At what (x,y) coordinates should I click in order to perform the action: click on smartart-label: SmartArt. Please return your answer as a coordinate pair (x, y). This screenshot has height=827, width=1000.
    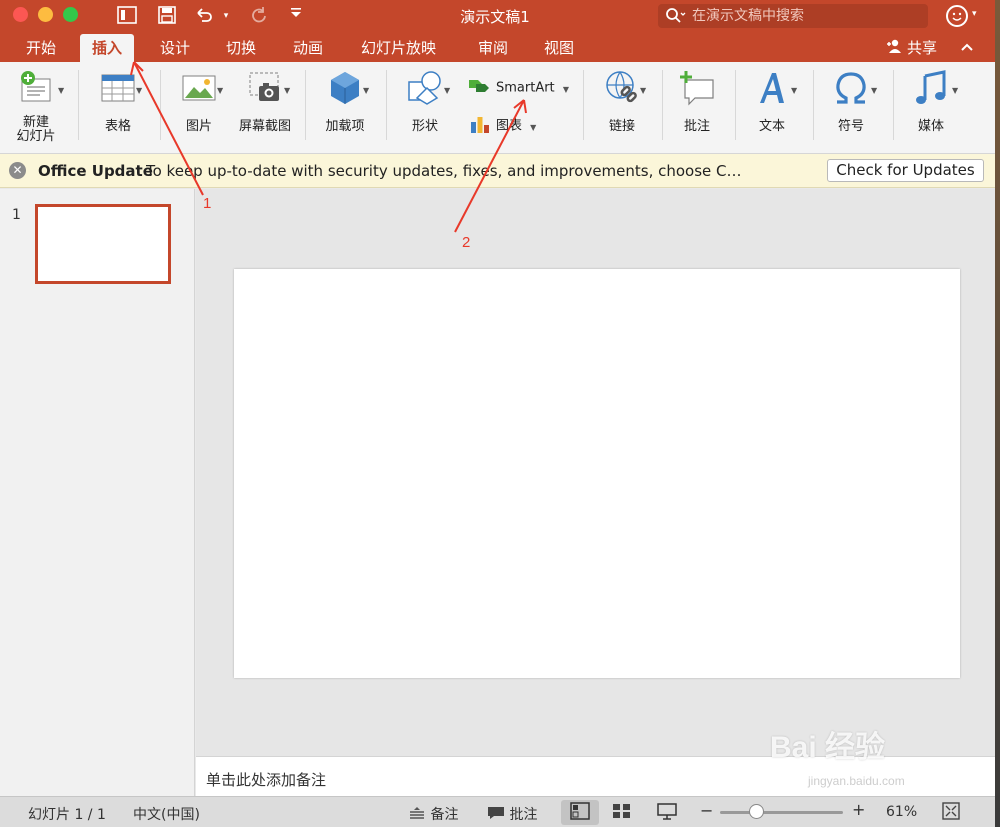
    Looking at the image, I should click on (525, 88).